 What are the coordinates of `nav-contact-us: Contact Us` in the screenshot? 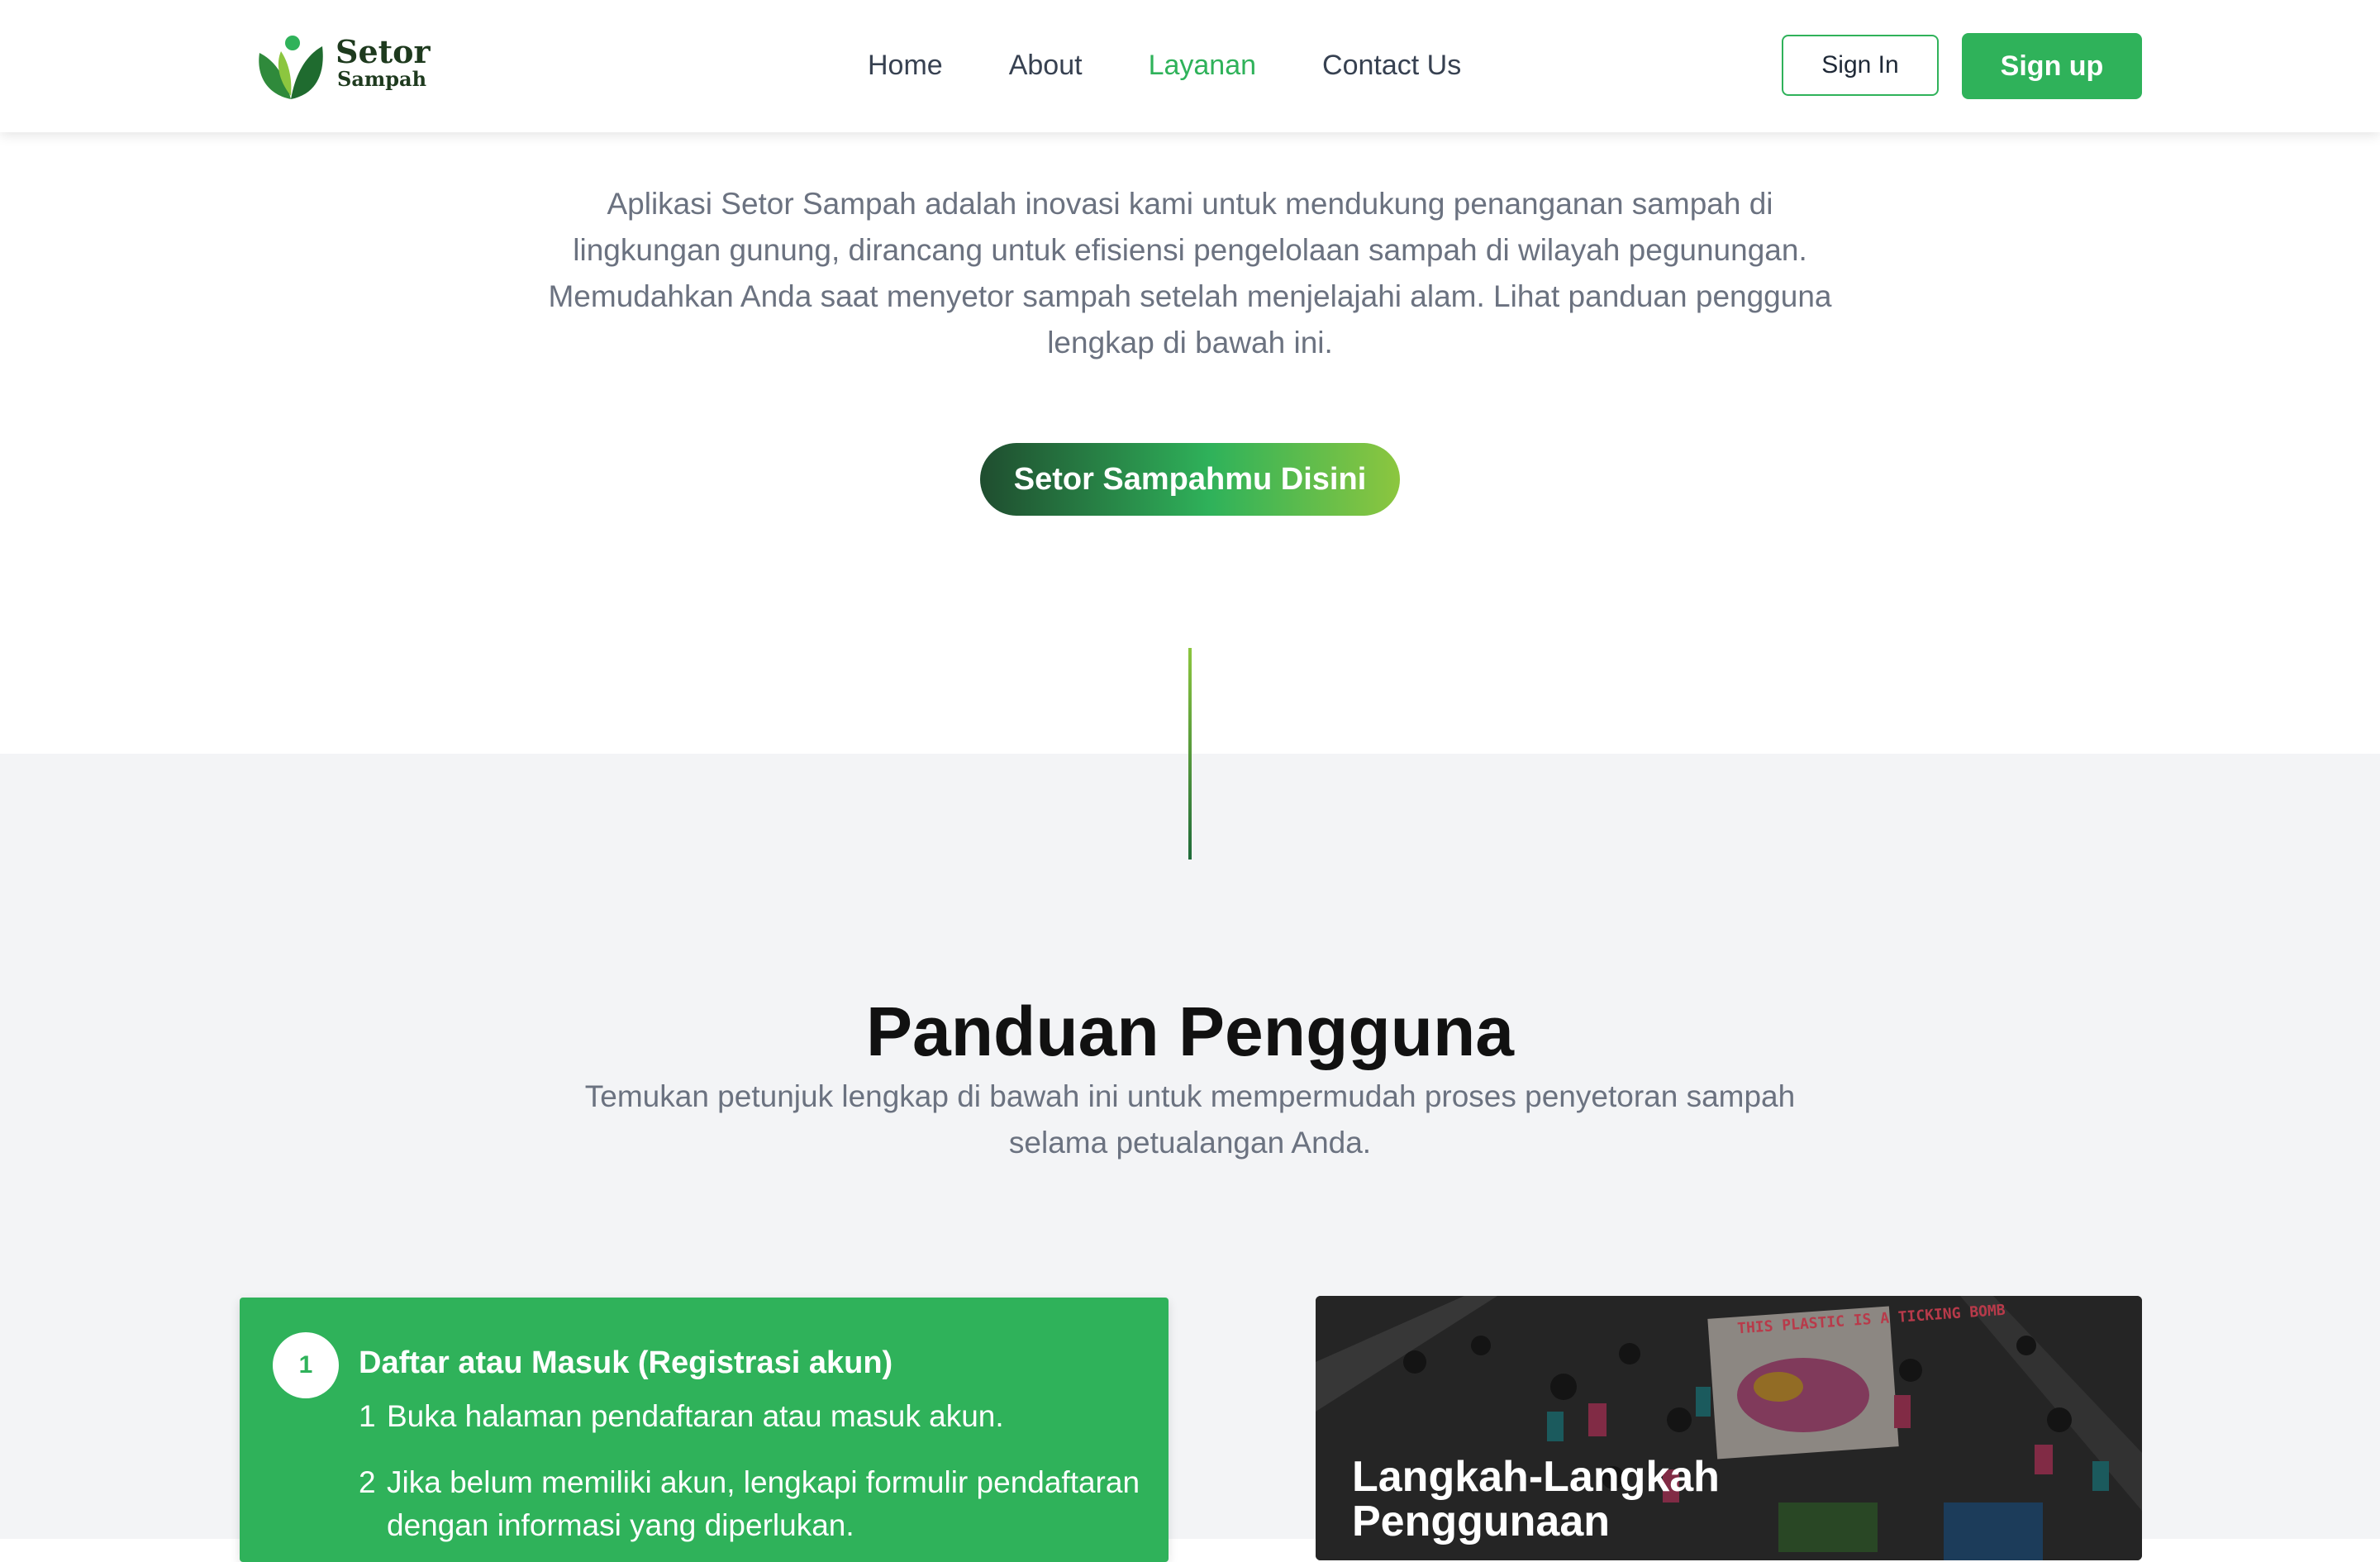 It's located at (1391, 65).